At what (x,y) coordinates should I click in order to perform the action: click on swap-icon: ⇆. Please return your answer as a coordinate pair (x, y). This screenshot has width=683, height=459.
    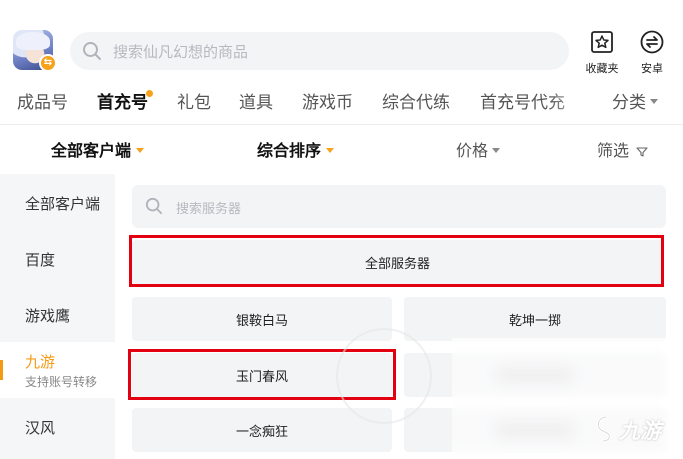
    Looking at the image, I should click on (48, 63).